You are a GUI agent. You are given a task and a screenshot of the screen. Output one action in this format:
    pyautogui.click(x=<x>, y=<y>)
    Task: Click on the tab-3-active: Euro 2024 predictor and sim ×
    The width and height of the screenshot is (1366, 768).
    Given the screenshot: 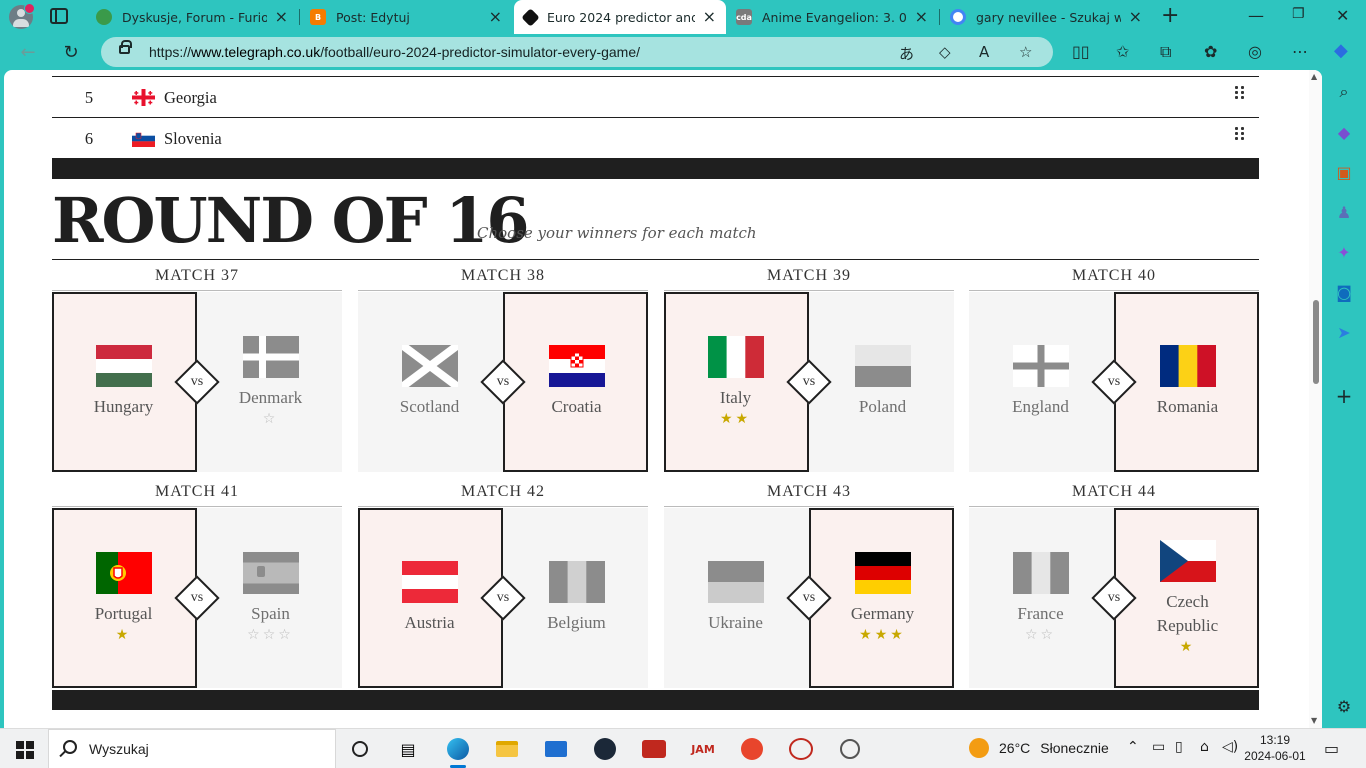 What is the action you would take?
    pyautogui.click(x=620, y=17)
    